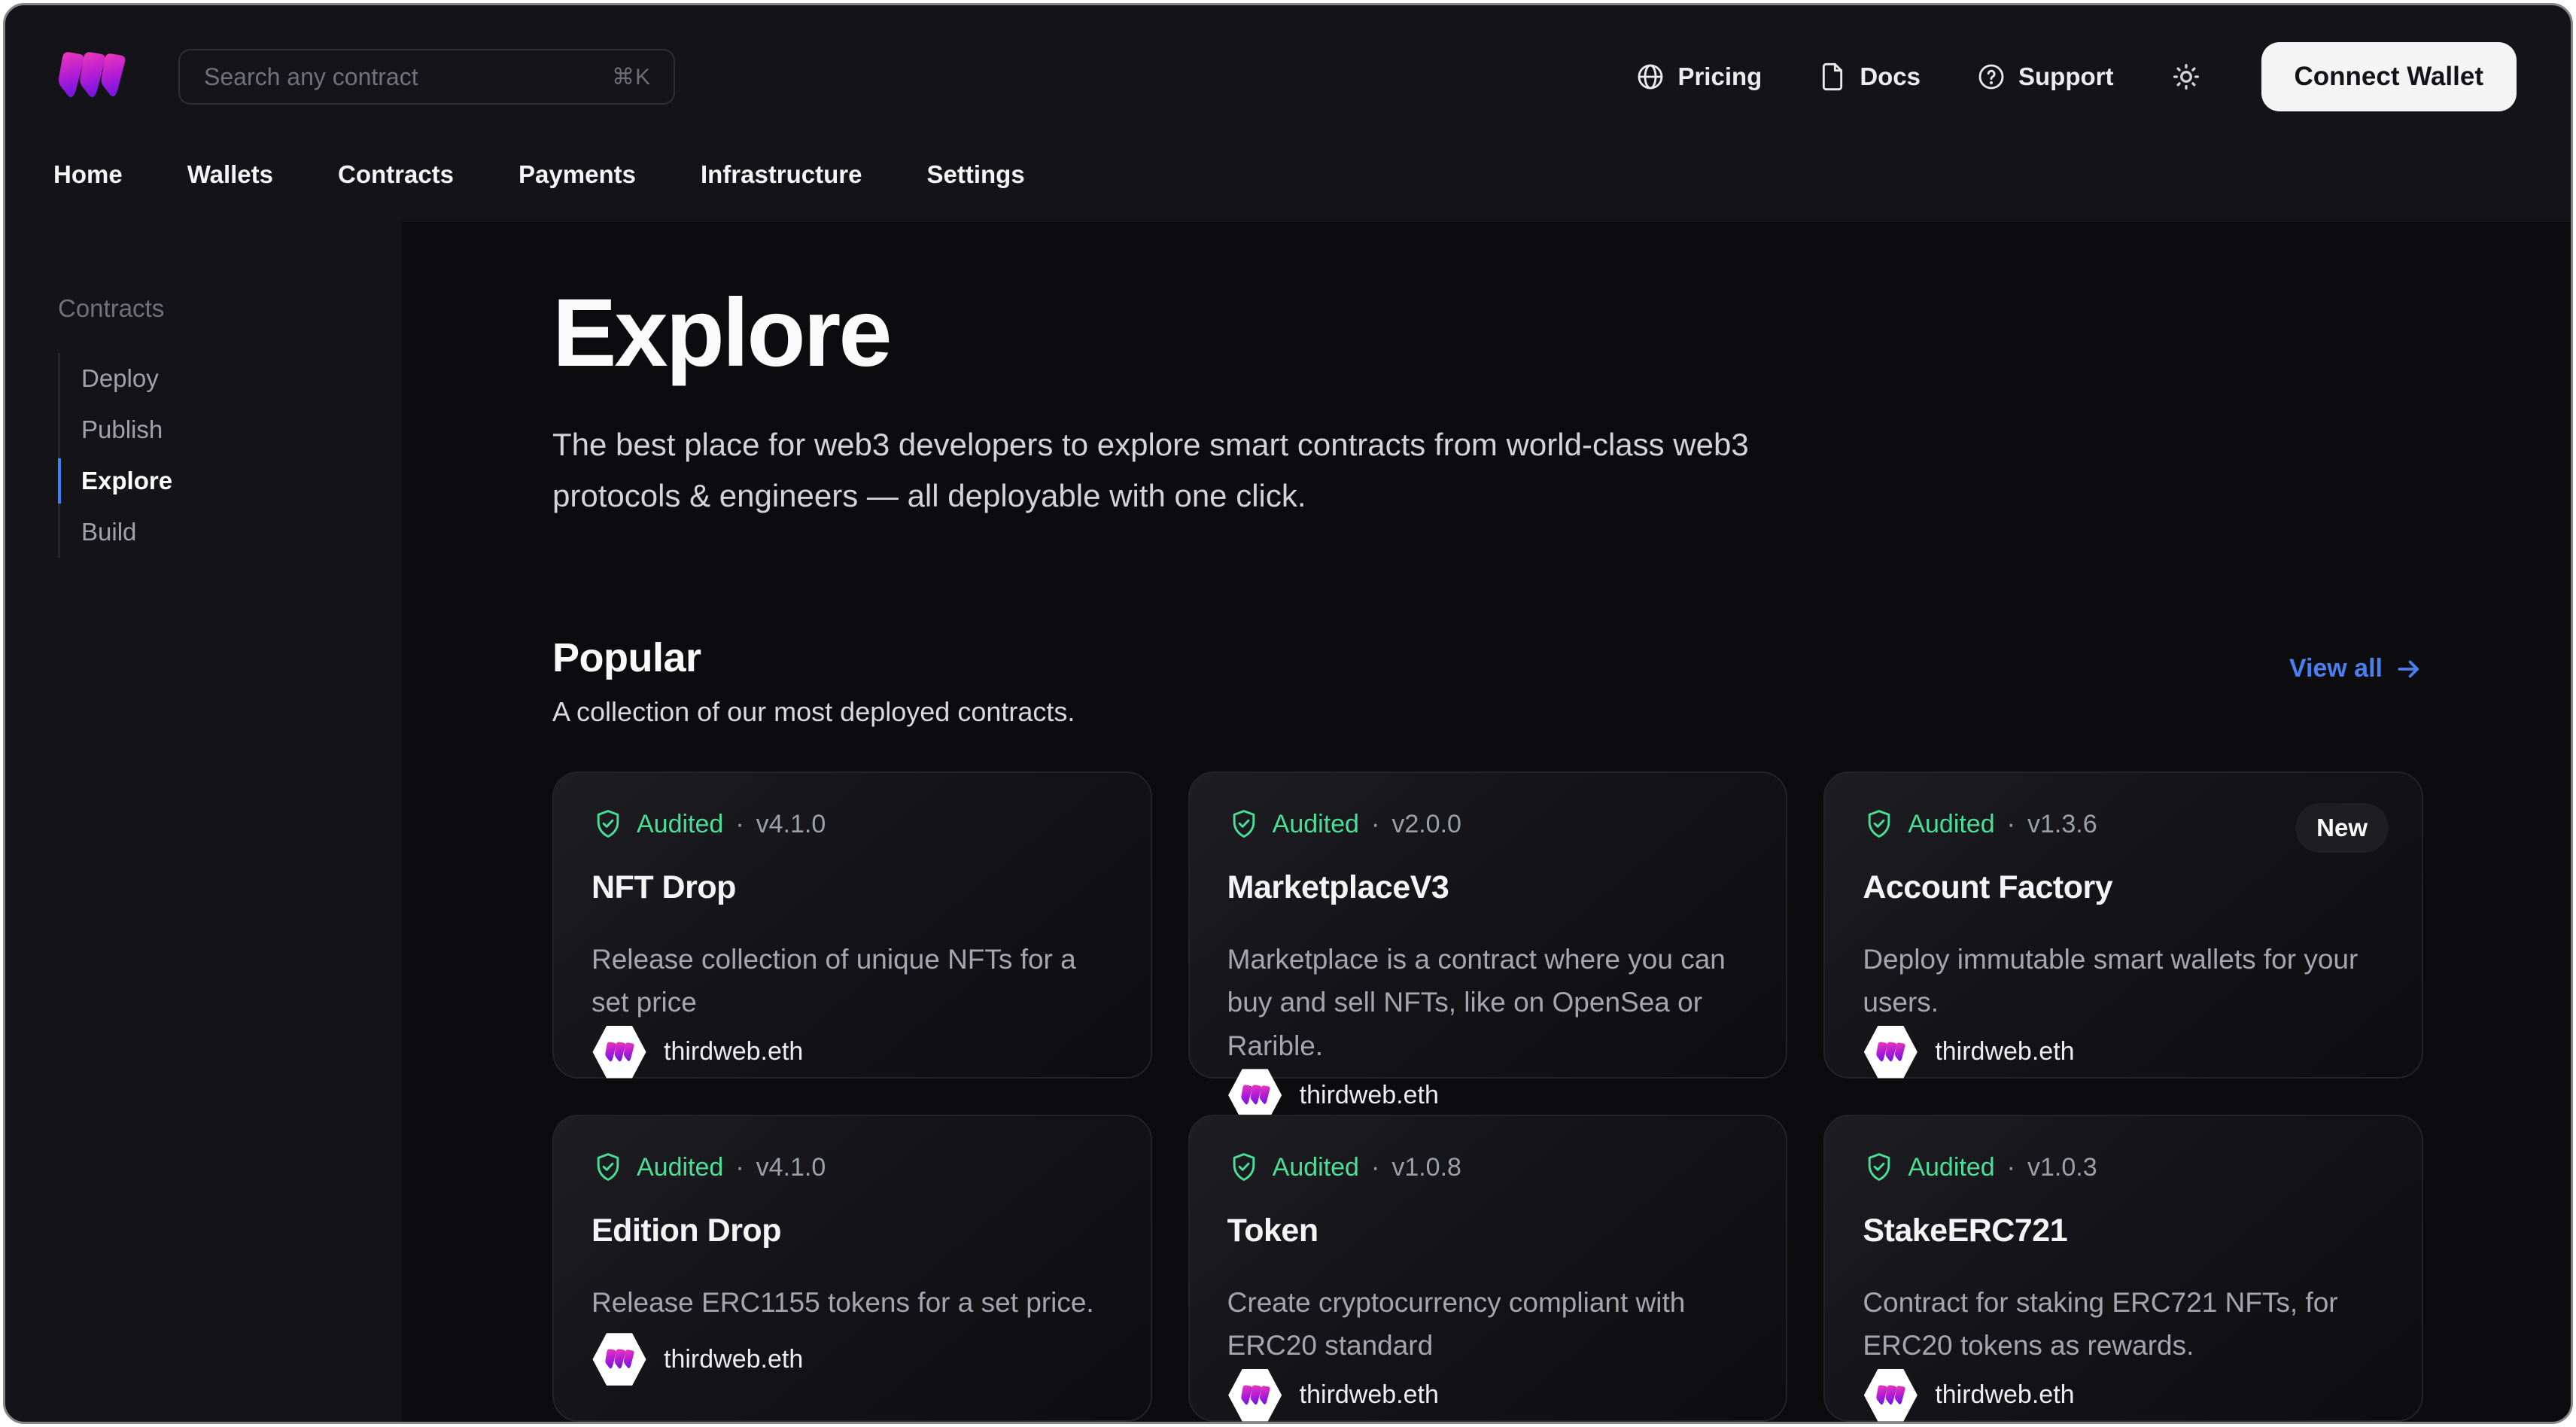  Describe the element at coordinates (2389, 76) in the screenshot. I see `connect-wallet-button: Connect Wallet` at that location.